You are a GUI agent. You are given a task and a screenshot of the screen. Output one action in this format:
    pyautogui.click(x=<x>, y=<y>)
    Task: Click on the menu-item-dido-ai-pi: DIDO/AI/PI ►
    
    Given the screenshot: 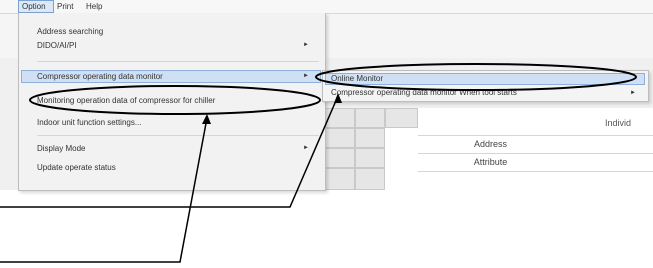 What is the action you would take?
    pyautogui.click(x=178, y=45)
    